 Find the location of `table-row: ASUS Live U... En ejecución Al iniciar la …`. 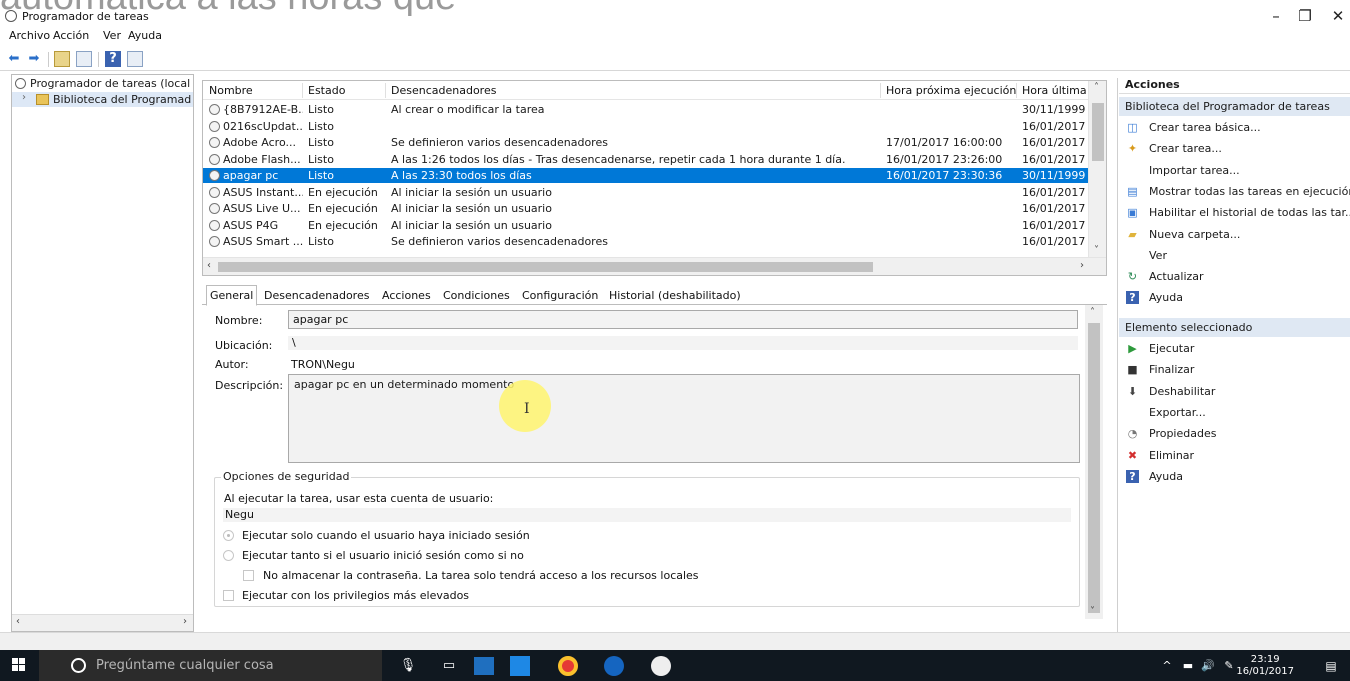

table-row: ASUS Live U... En ejecución Al iniciar la … is located at coordinates (646, 208).